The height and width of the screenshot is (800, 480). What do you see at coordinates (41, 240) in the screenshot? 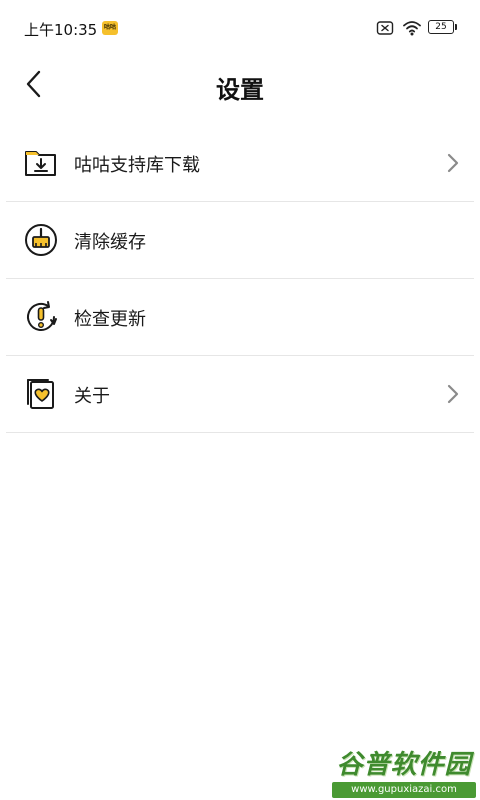
I see `broom-icon` at bounding box center [41, 240].